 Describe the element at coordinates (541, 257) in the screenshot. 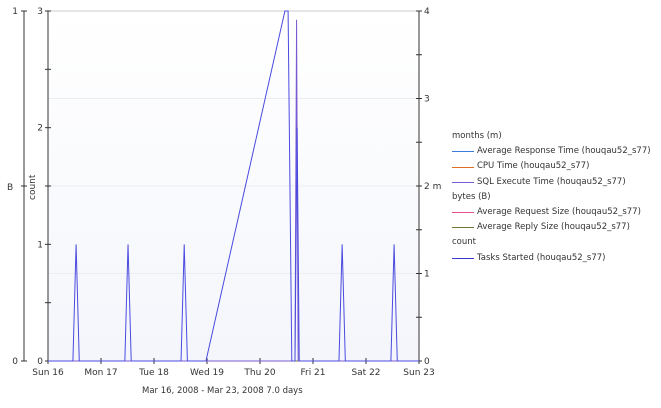

I see `legend-item-label: Tasks Started (houqau52_s77)` at that location.